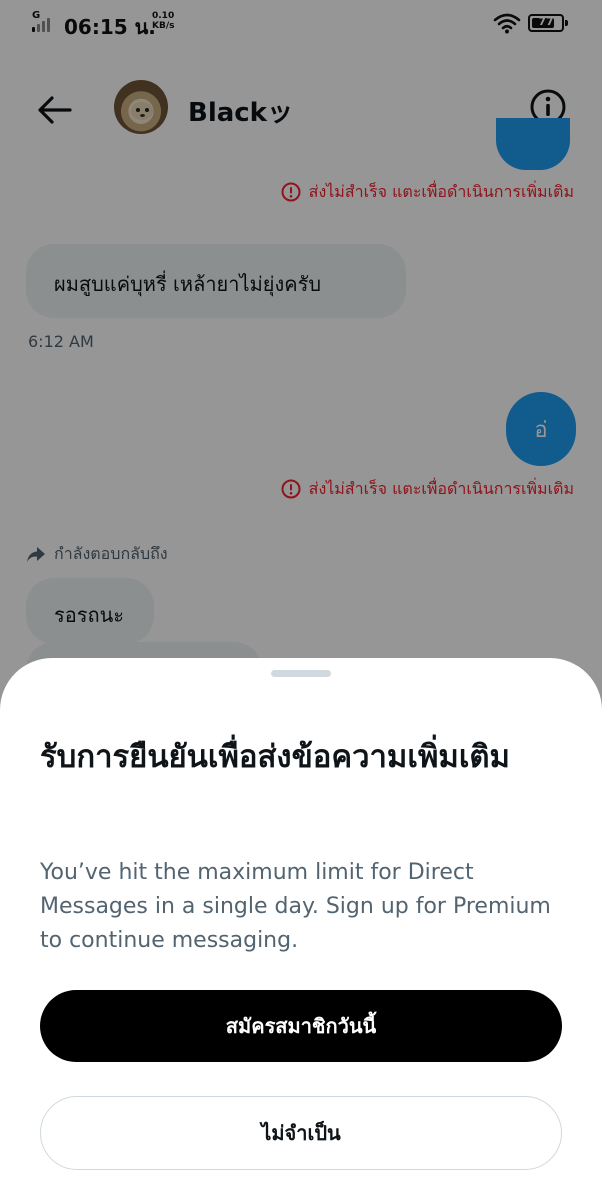 The height and width of the screenshot is (1200, 602). I want to click on subscribe-button: สมัครสมาชิกวันนี้, so click(301, 1026).